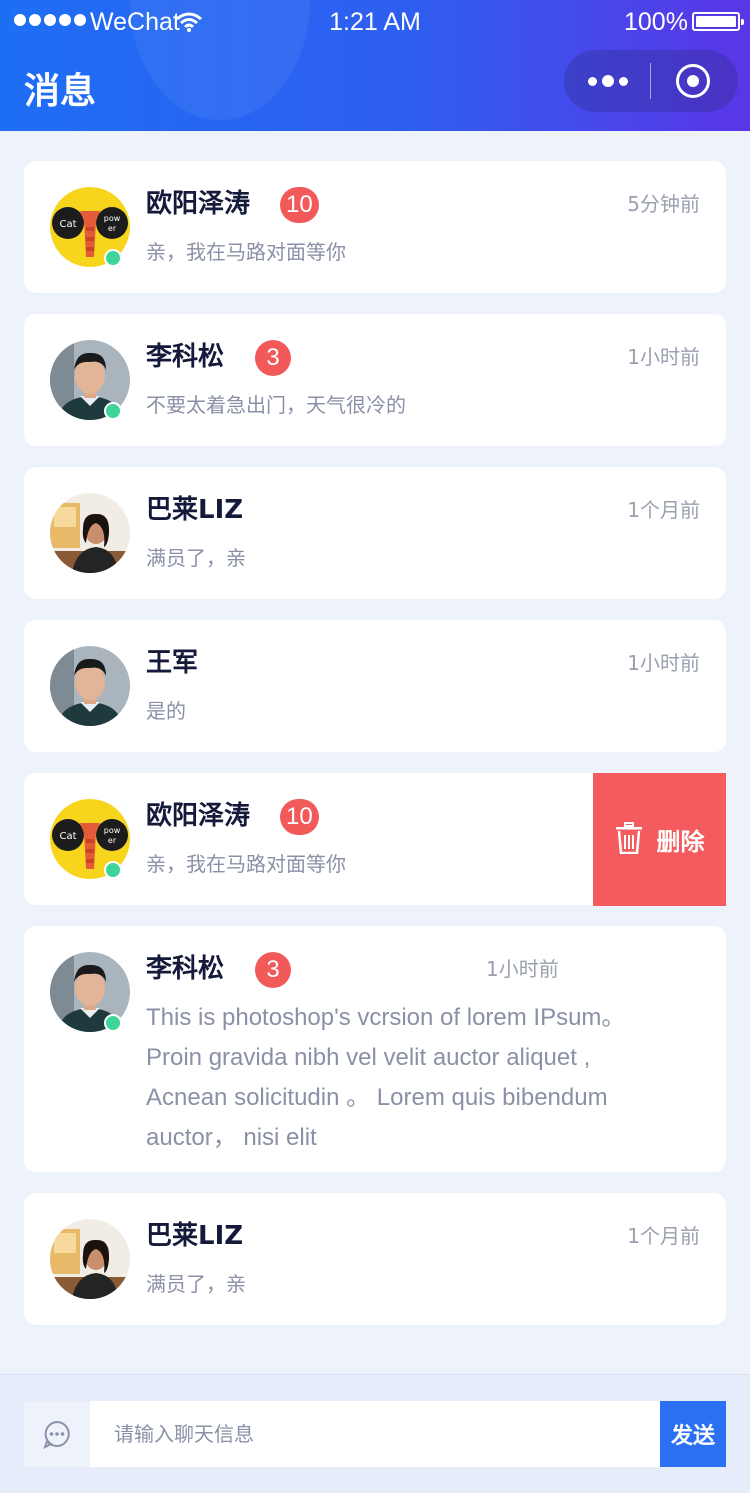 Image resolution: width=750 pixels, height=1493 pixels. I want to click on chat-bubble-icon, so click(57, 1434).